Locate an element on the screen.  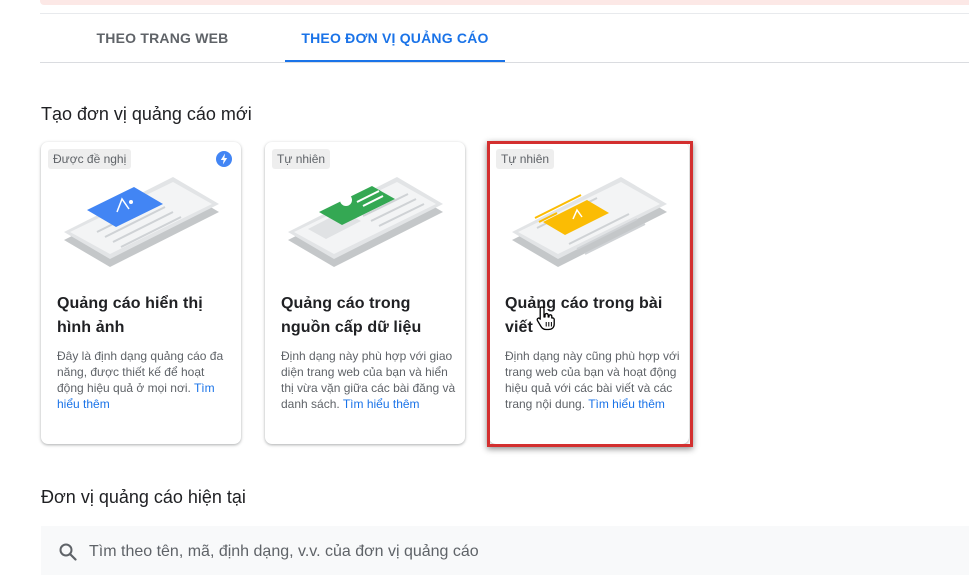
bolt-icon is located at coordinates (224, 159).